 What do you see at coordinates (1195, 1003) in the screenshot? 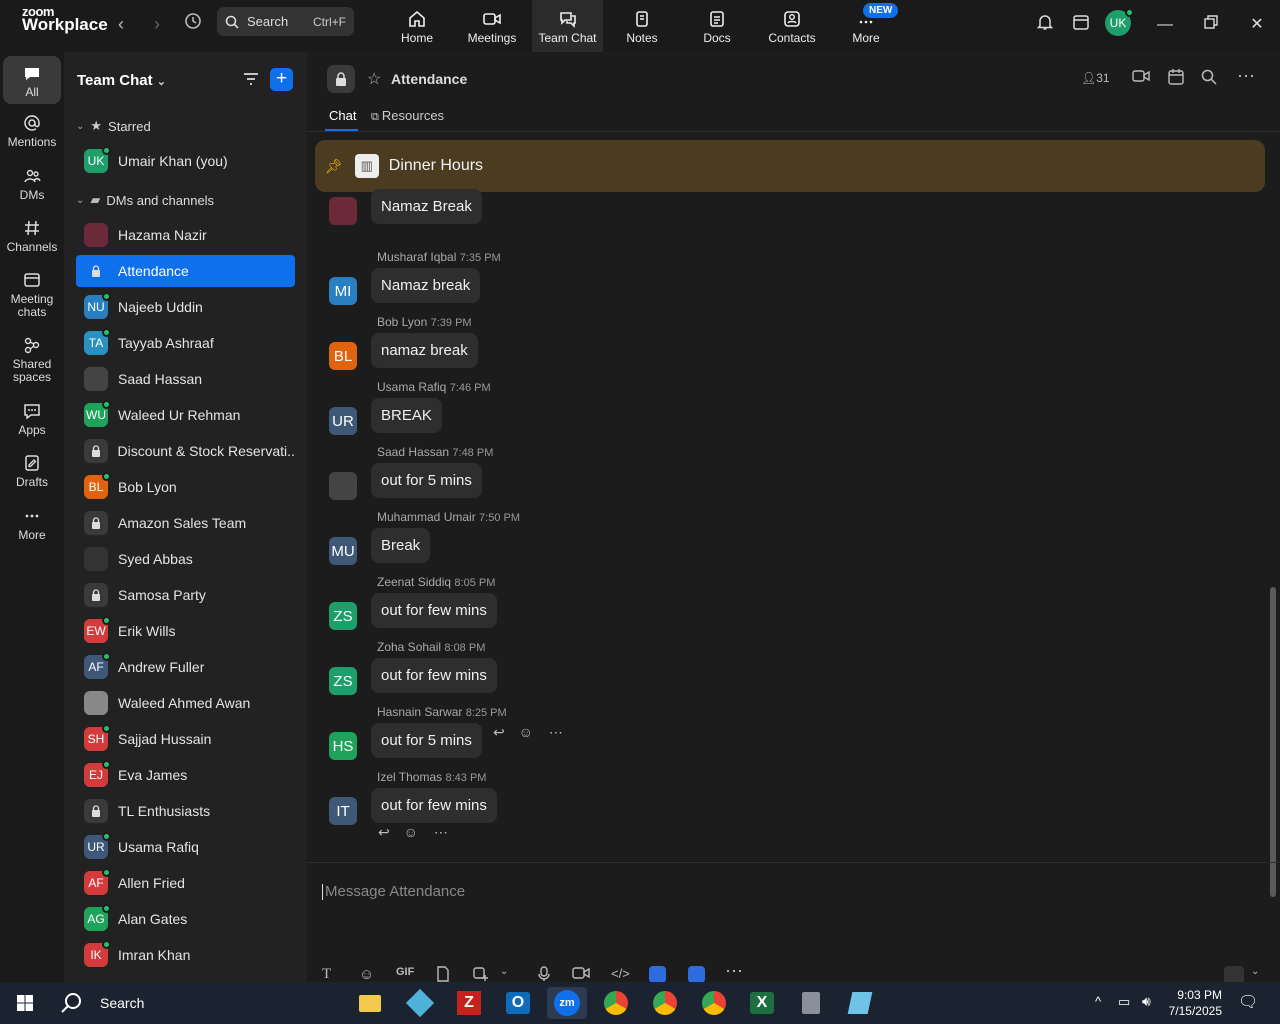
I see `system-clock: 9:03 PM 7/15/2025` at bounding box center [1195, 1003].